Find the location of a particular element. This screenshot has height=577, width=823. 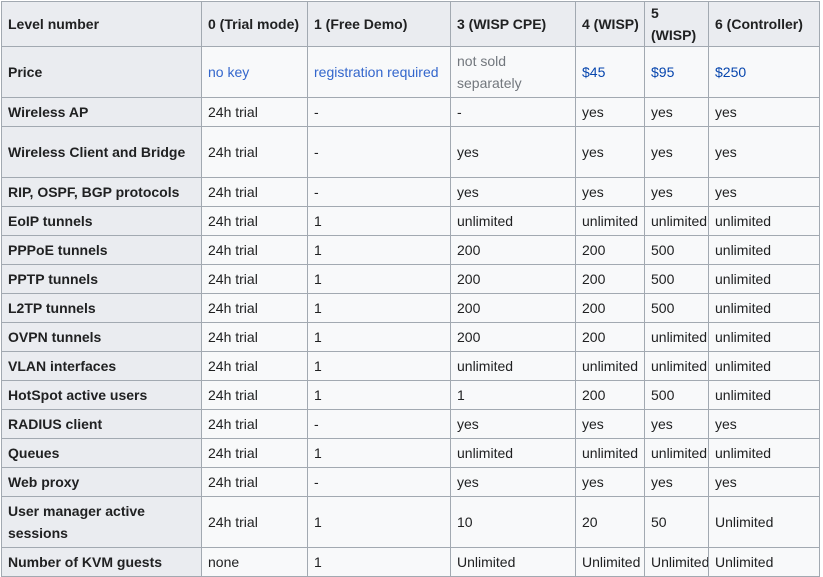

header-level-1: 1 (Free Demo) is located at coordinates (379, 24).